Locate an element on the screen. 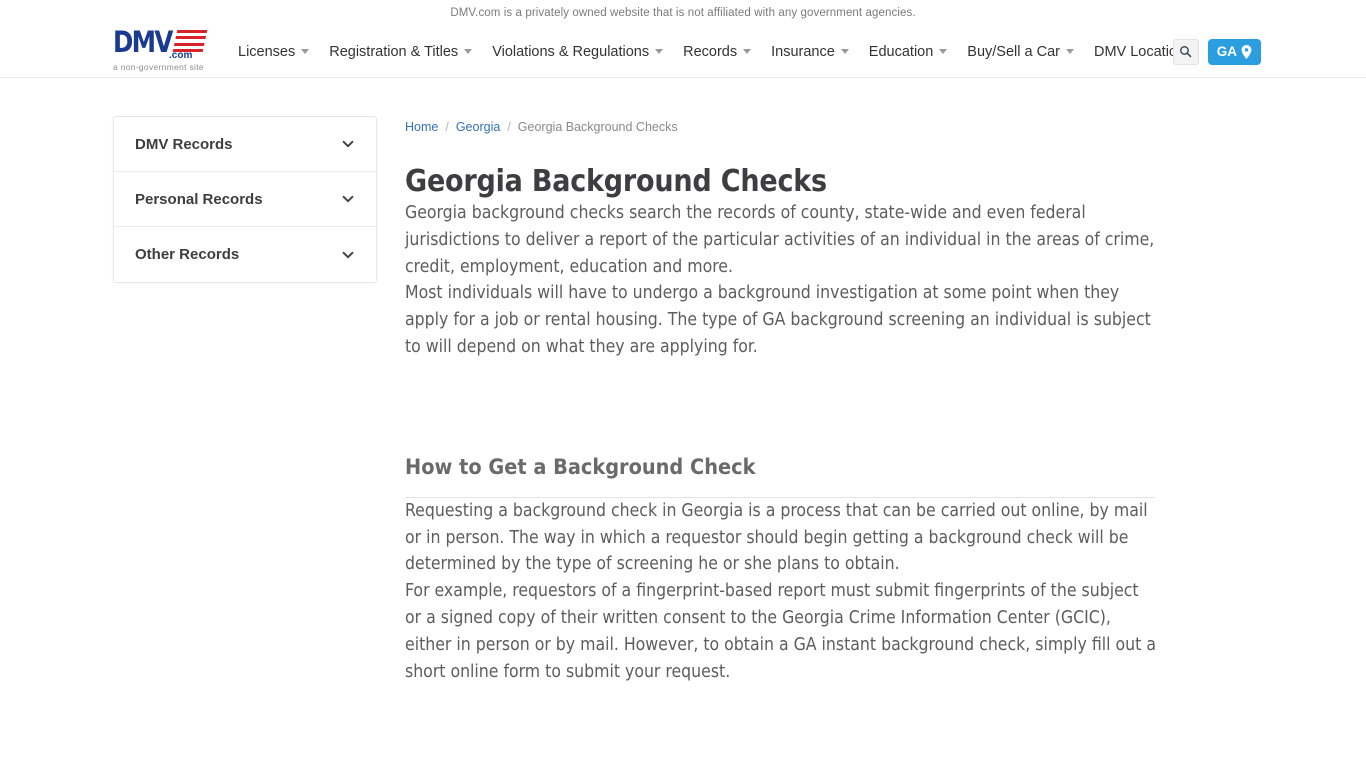 This screenshot has width=1366, height=768. section-heading-how-to-get-a-background-check: How to Get a Background Check is located at coordinates (580, 467).